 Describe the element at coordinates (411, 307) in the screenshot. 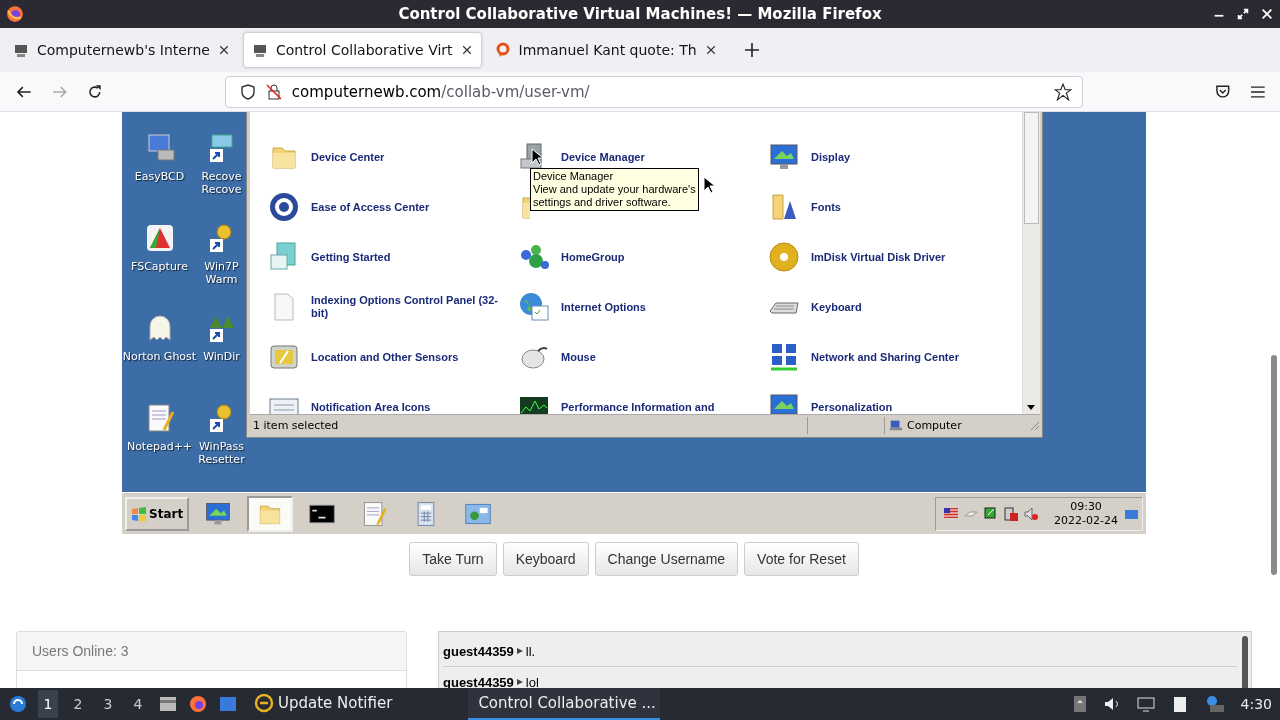

I see `control-panel-item: Indexing Options Control Panel (32-bit)` at that location.